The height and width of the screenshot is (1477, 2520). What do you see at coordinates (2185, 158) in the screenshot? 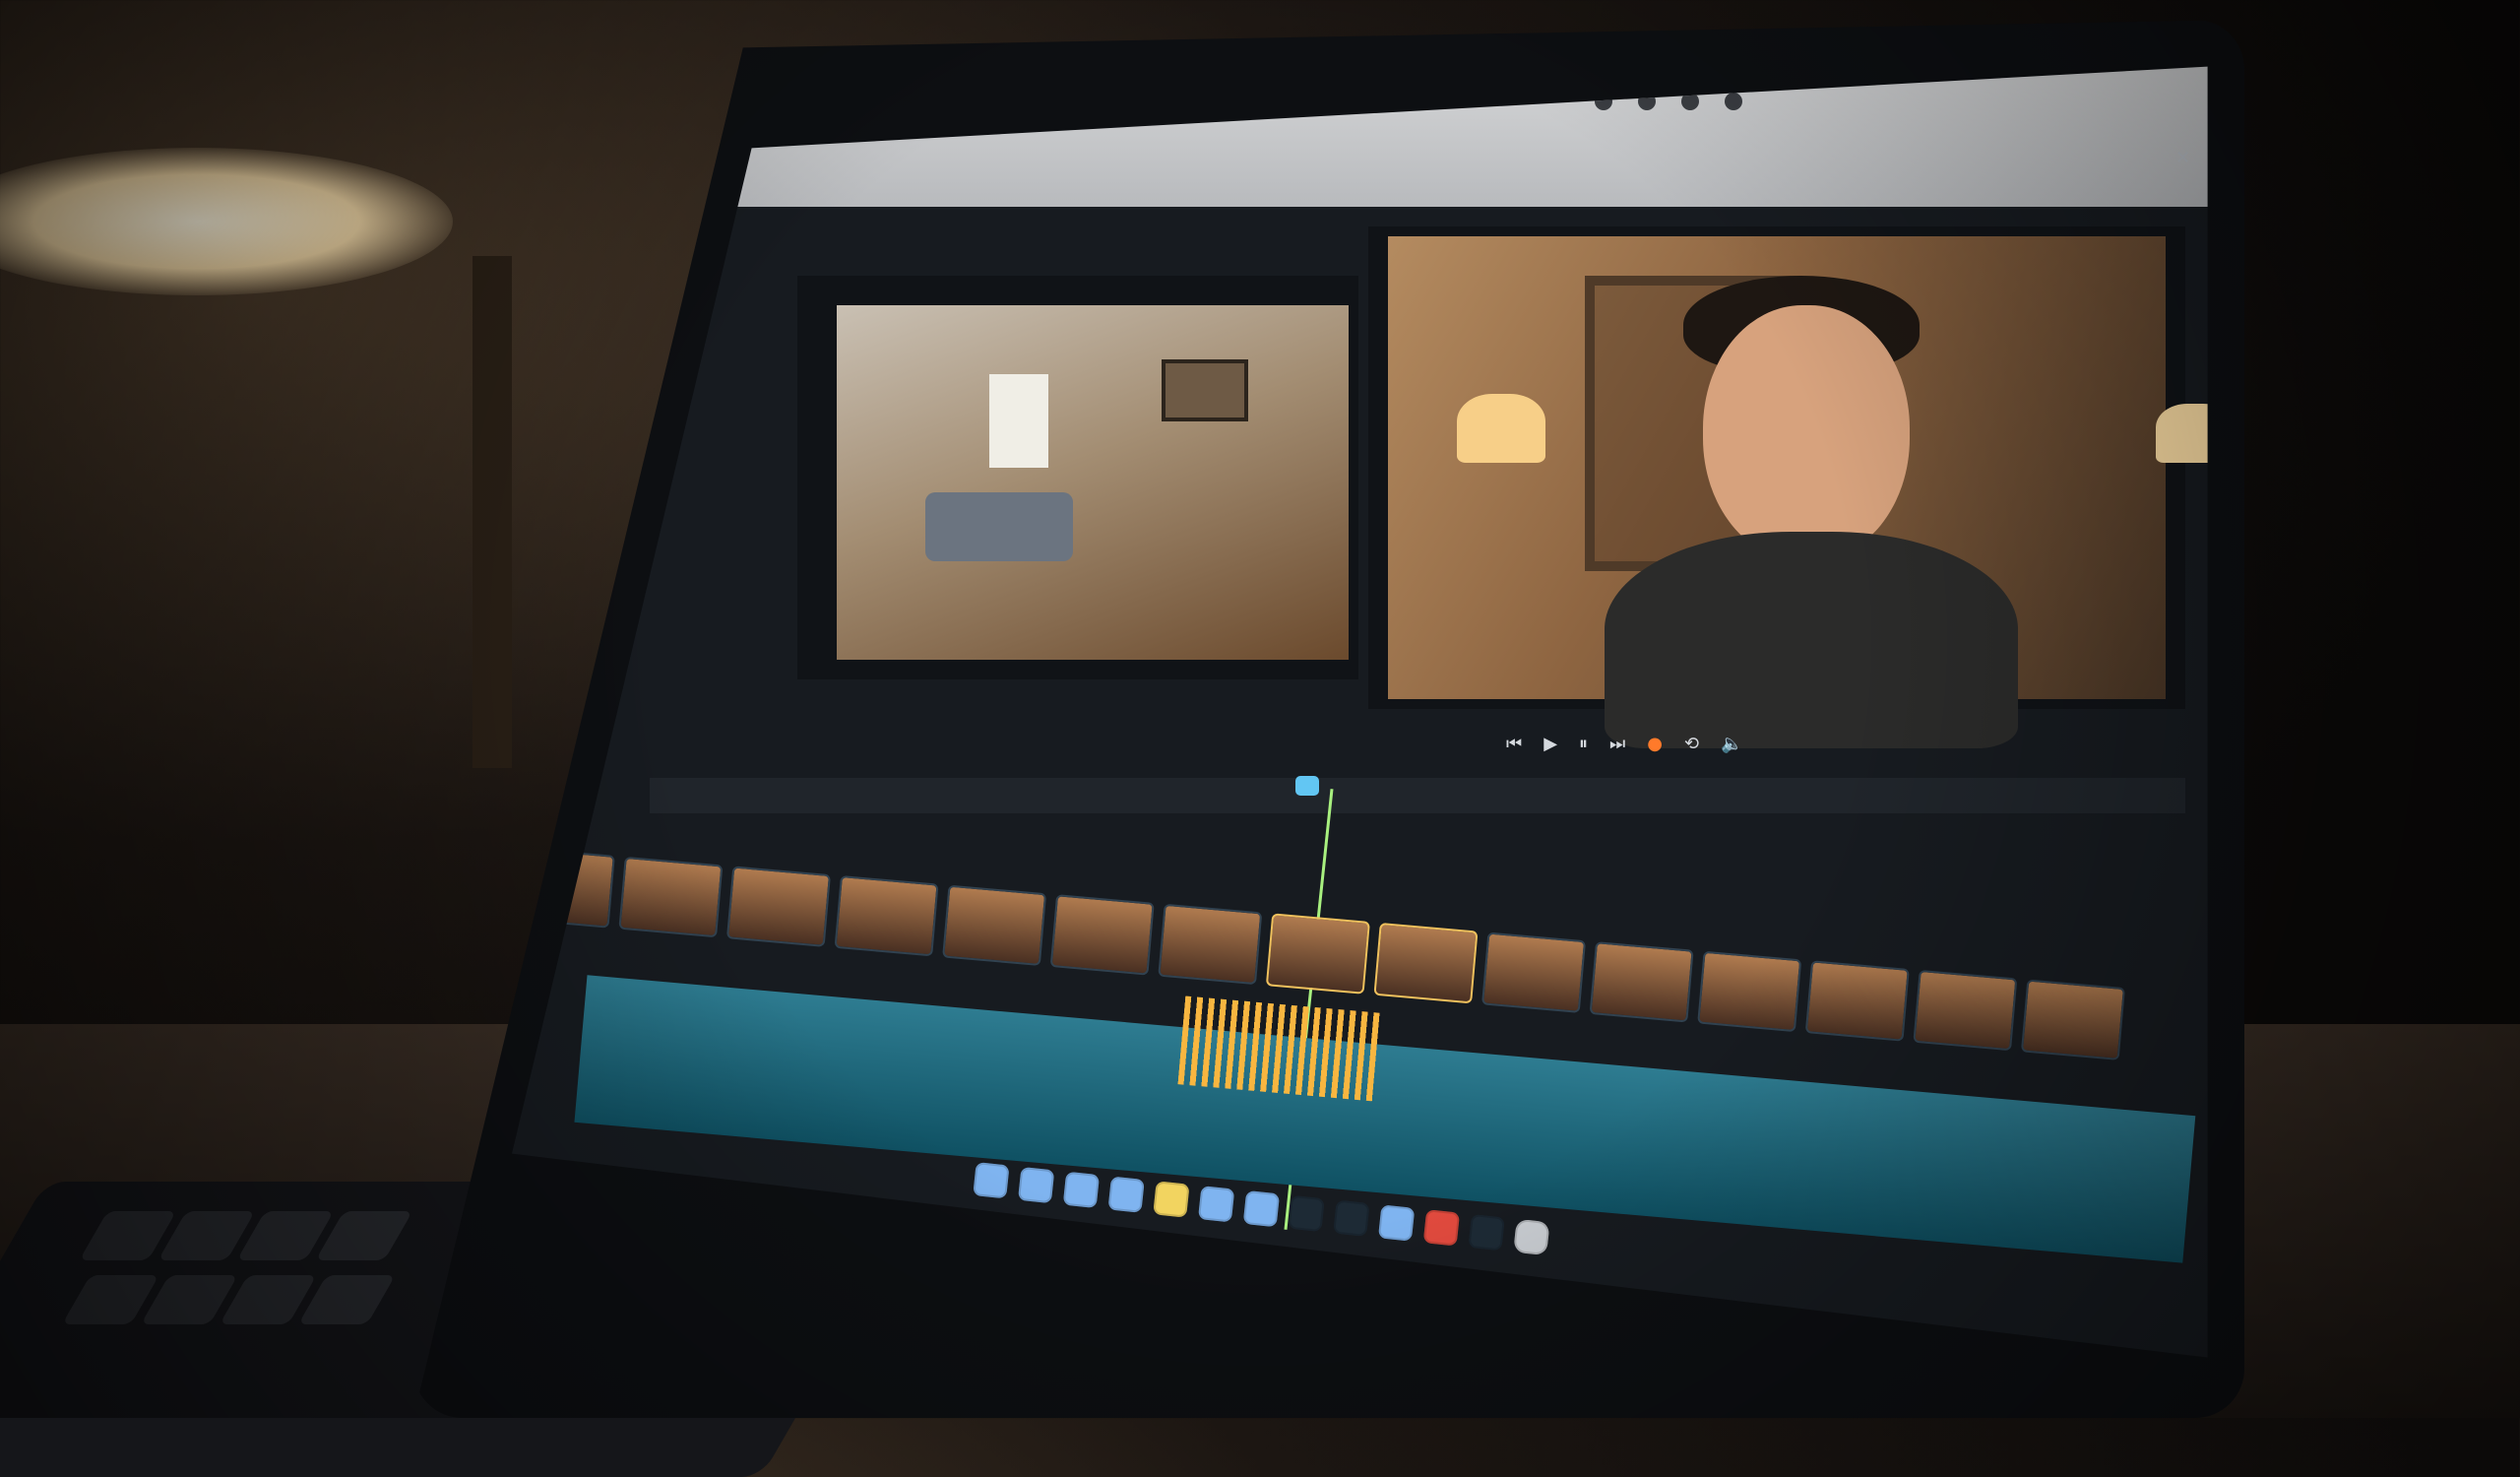
I see `close-icon: ✕` at bounding box center [2185, 158].